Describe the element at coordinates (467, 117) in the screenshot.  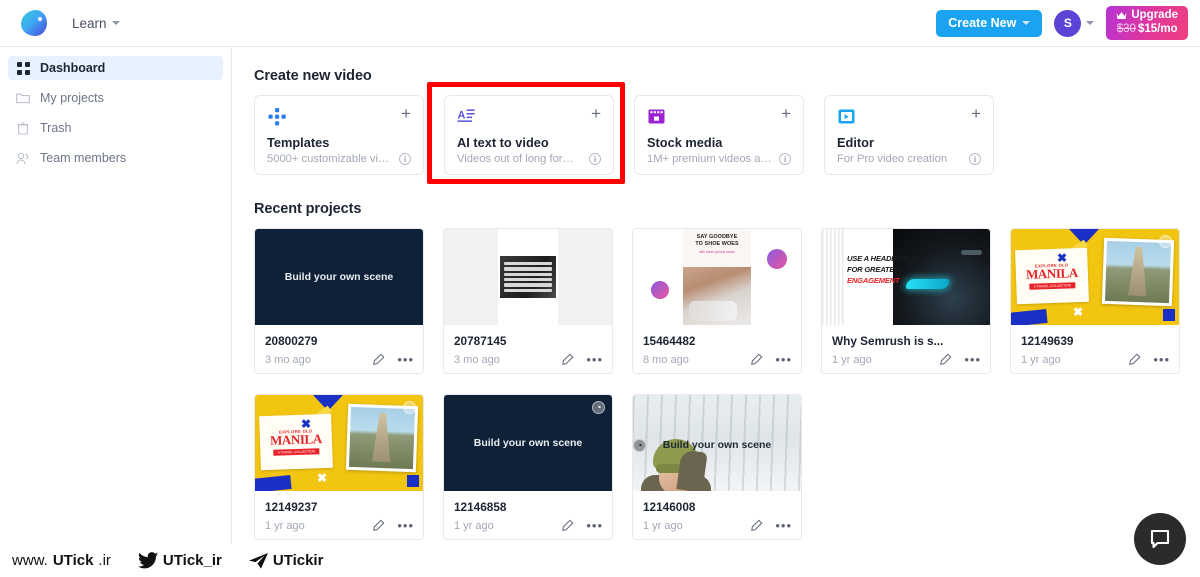
I see `text-to-video-icon: A` at that location.